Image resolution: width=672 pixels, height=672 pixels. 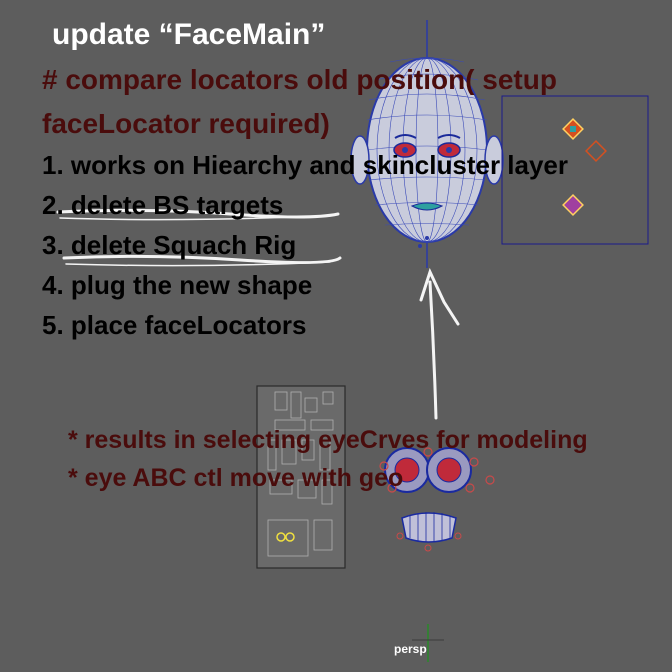 I want to click on chalk-arrow, so click(x=439, y=343).